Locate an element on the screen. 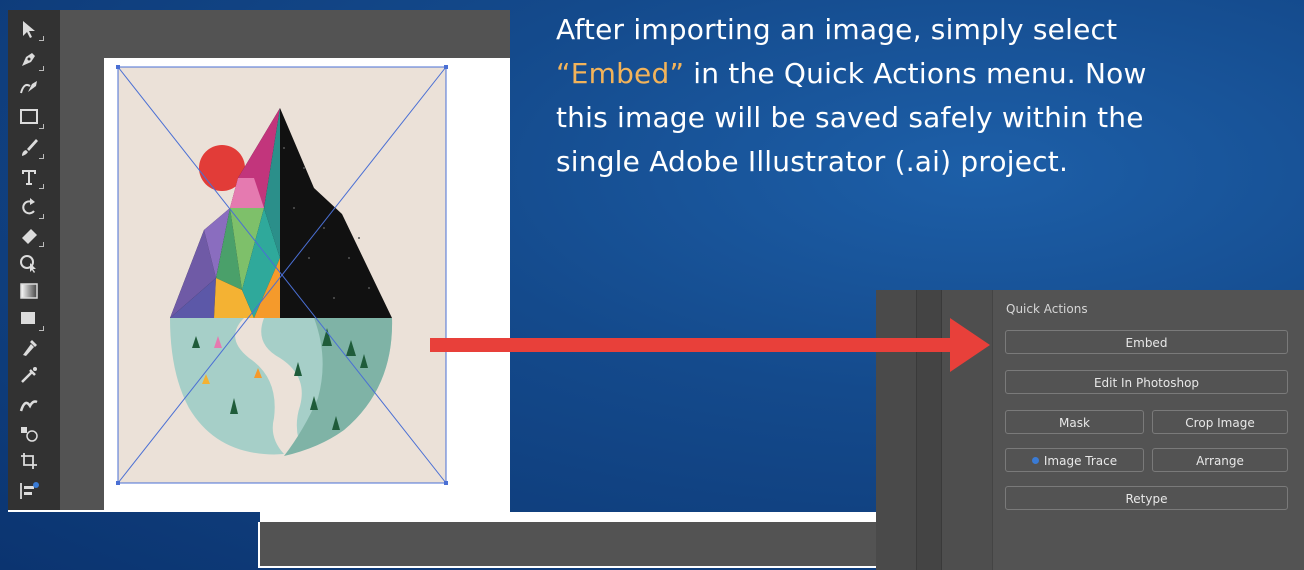 Image resolution: width=1304 pixels, height=570 pixels. arrange-button: Arrange is located at coordinates (1220, 460).